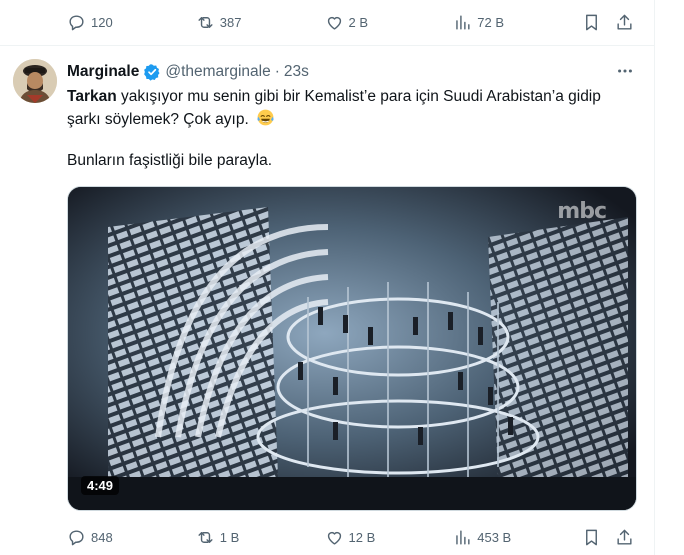 The height and width of the screenshot is (555, 684). I want to click on tweet-action-bar: 848 1 B 12 B 453 B, so click(350, 537).